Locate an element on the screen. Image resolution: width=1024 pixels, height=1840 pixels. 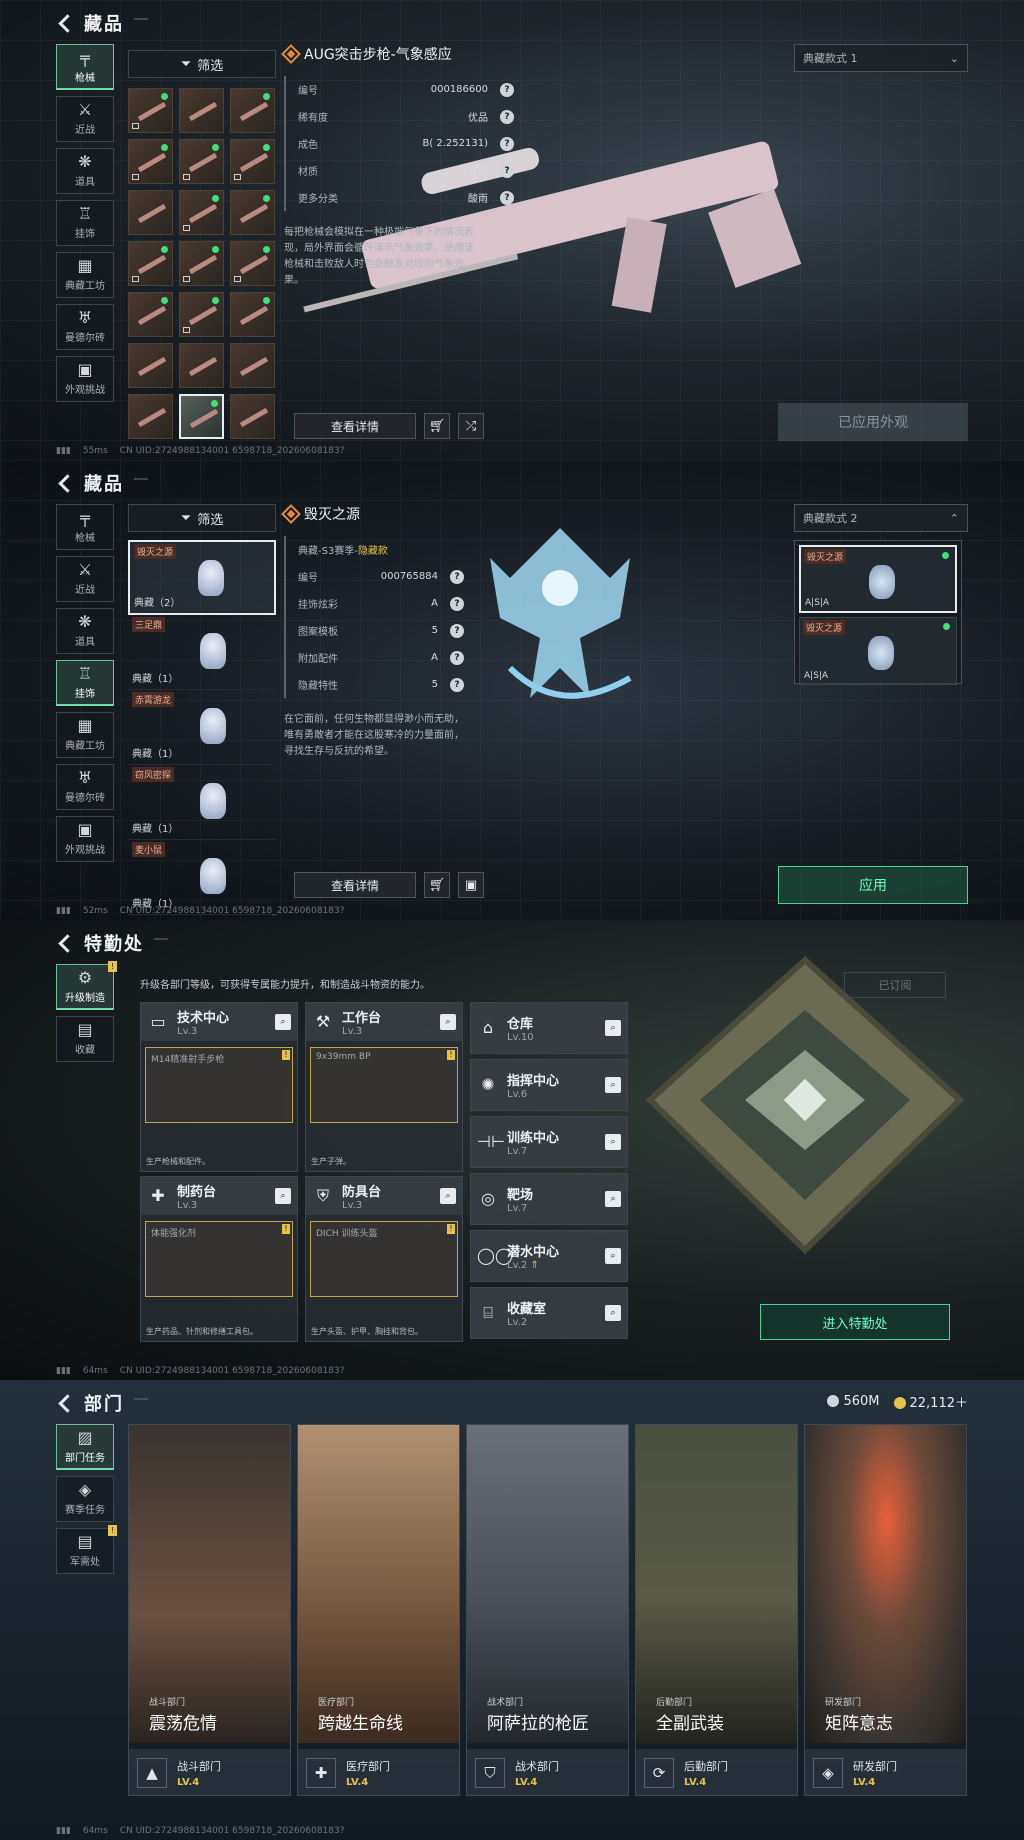
applied-appearance-button: 已应用外观 is located at coordinates (873, 422).